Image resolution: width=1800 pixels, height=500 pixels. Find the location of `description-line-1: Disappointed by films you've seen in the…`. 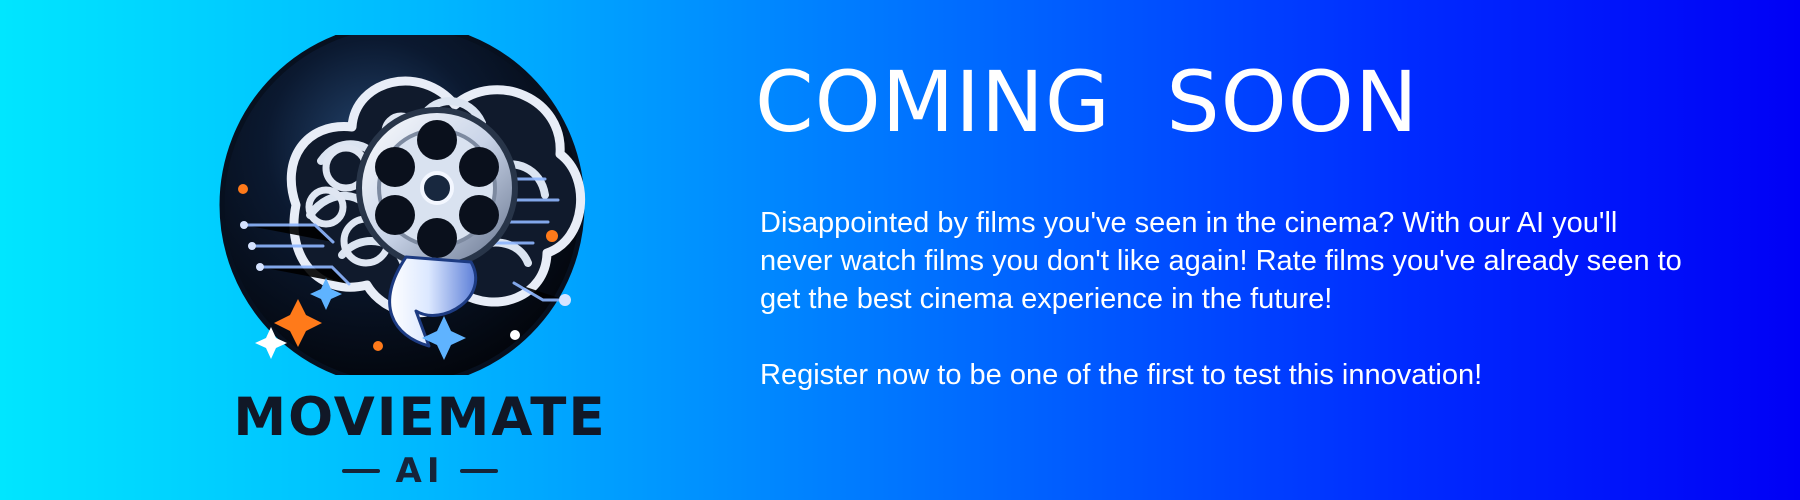

description-line-1: Disappointed by films you've seen in the… is located at coordinates (1189, 223).